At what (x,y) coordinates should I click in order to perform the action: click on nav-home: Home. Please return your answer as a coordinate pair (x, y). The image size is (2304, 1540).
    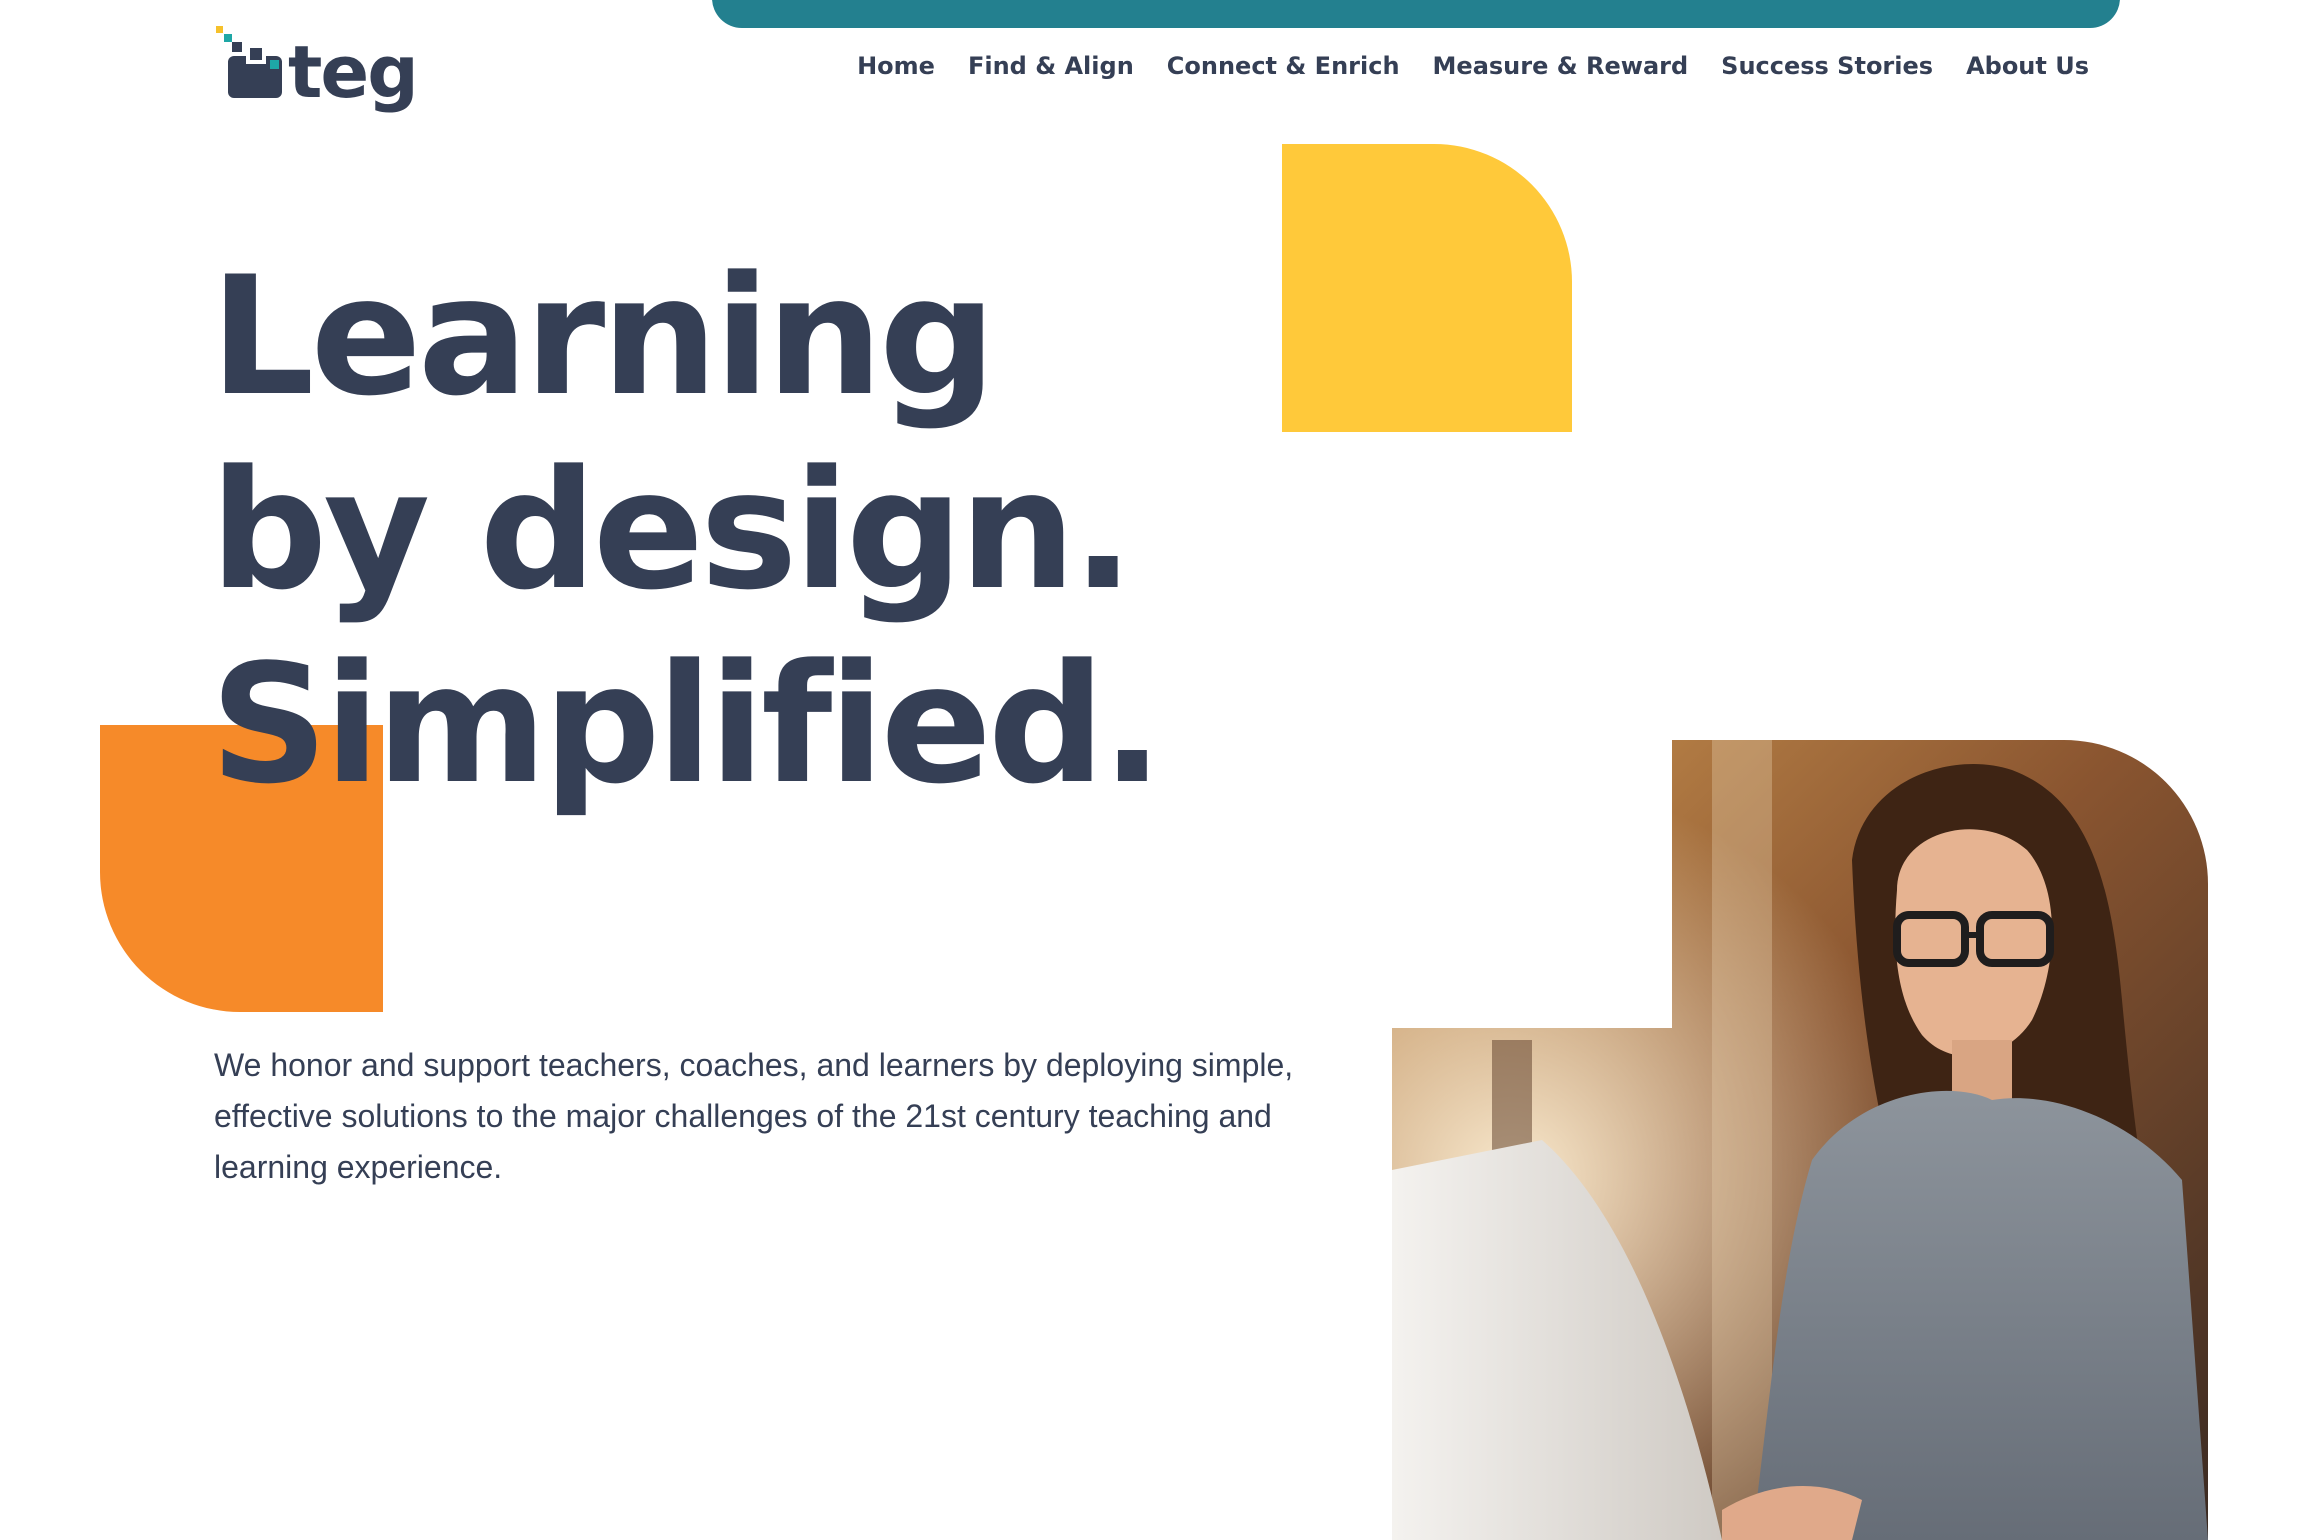
    Looking at the image, I should click on (896, 66).